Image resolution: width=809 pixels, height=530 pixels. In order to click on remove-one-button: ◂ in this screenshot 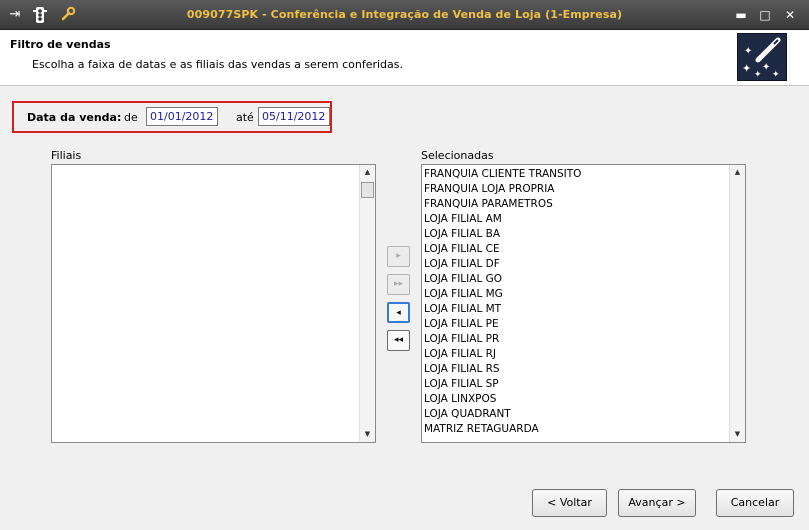, I will do `click(398, 312)`.